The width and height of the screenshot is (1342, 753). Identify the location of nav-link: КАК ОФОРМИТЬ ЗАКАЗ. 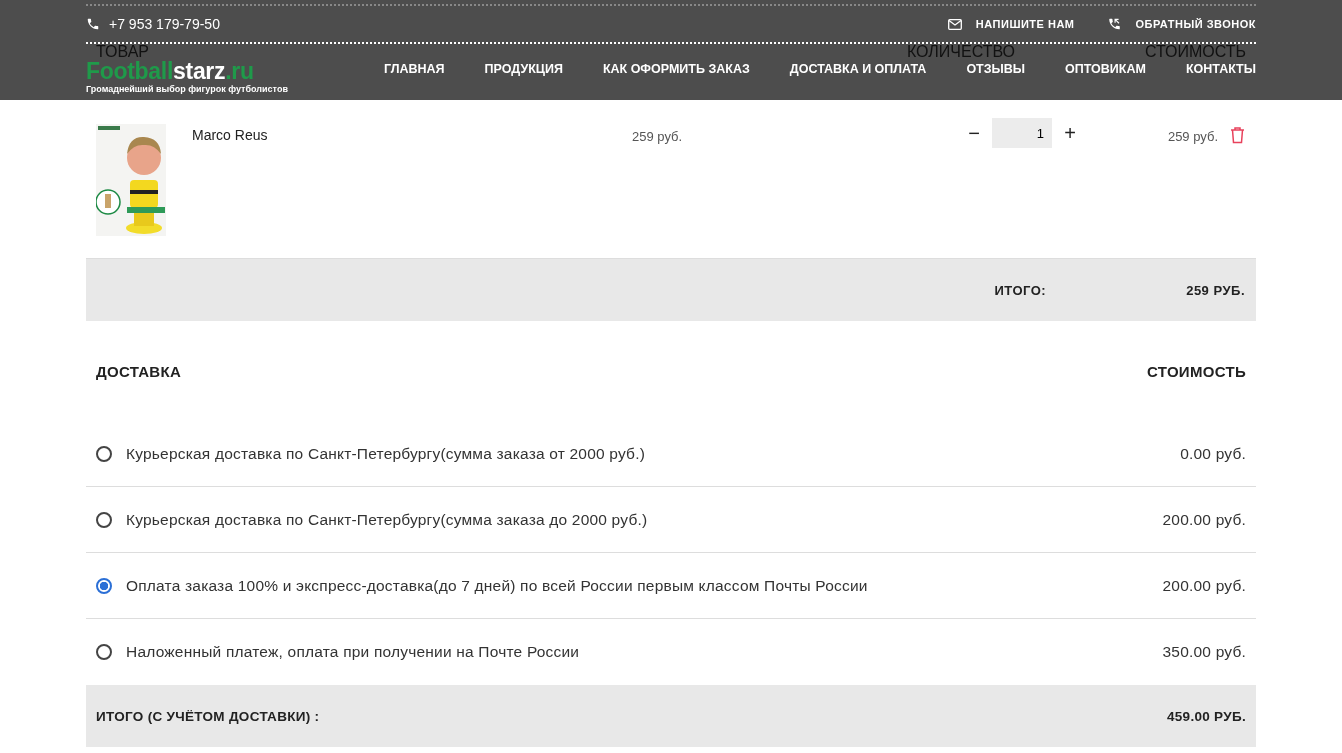
(676, 69).